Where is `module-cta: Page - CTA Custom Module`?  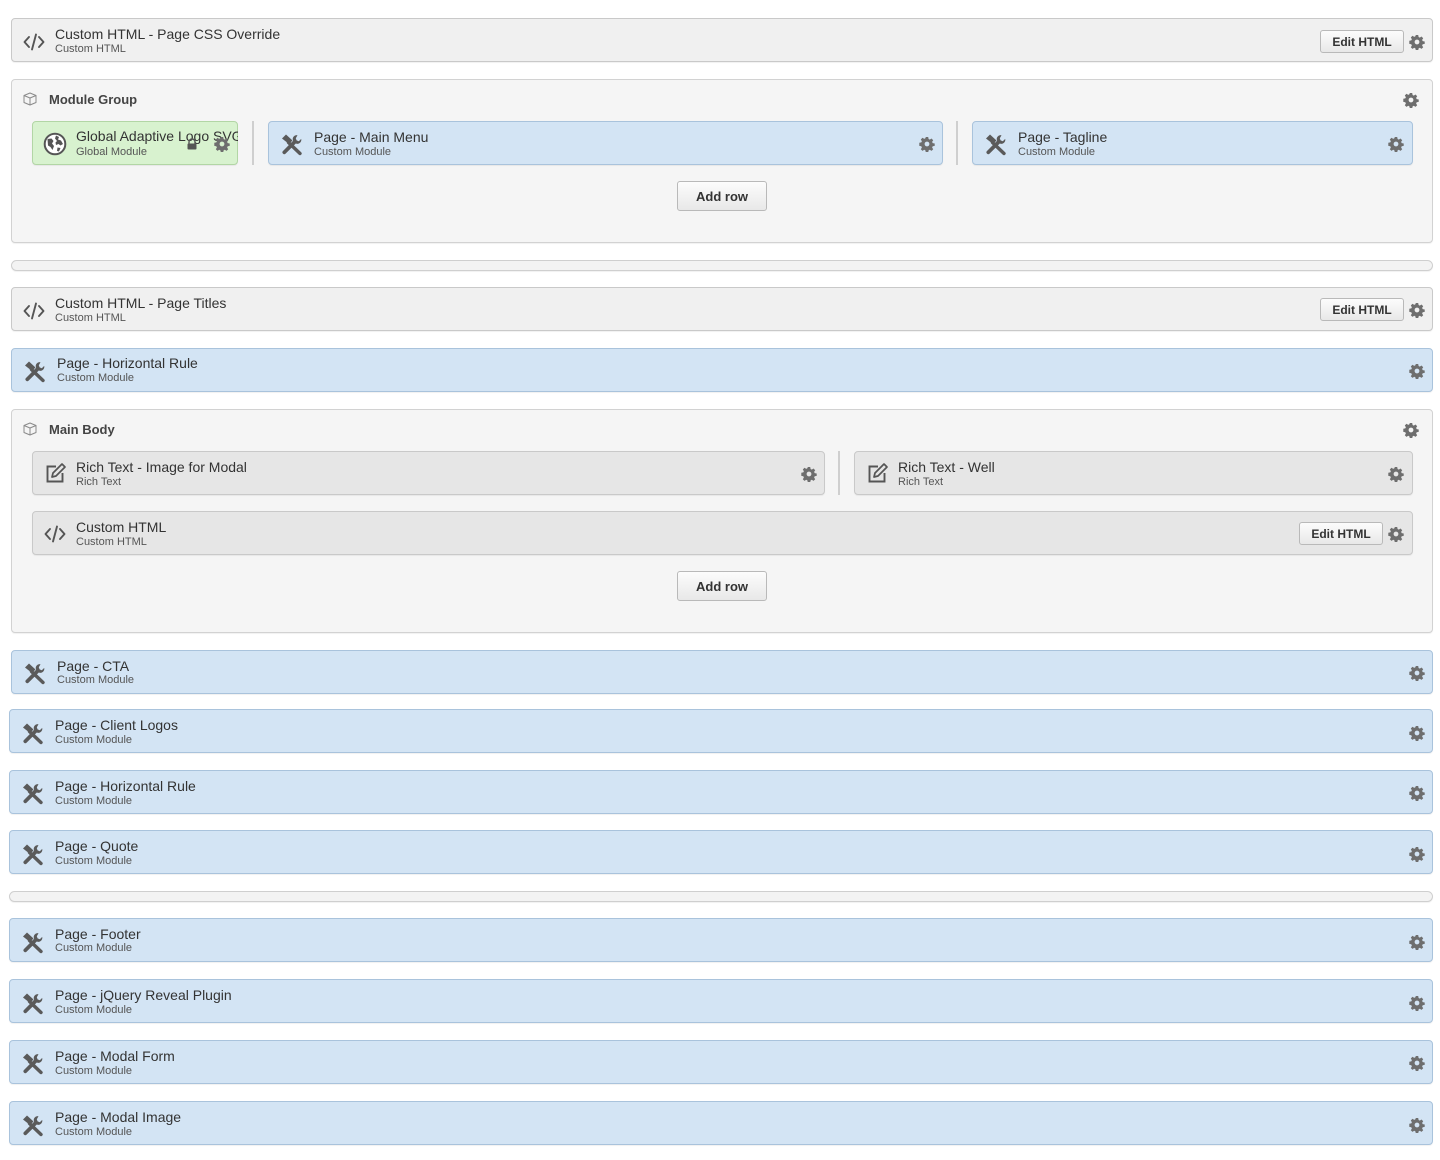 module-cta: Page - CTA Custom Module is located at coordinates (722, 672).